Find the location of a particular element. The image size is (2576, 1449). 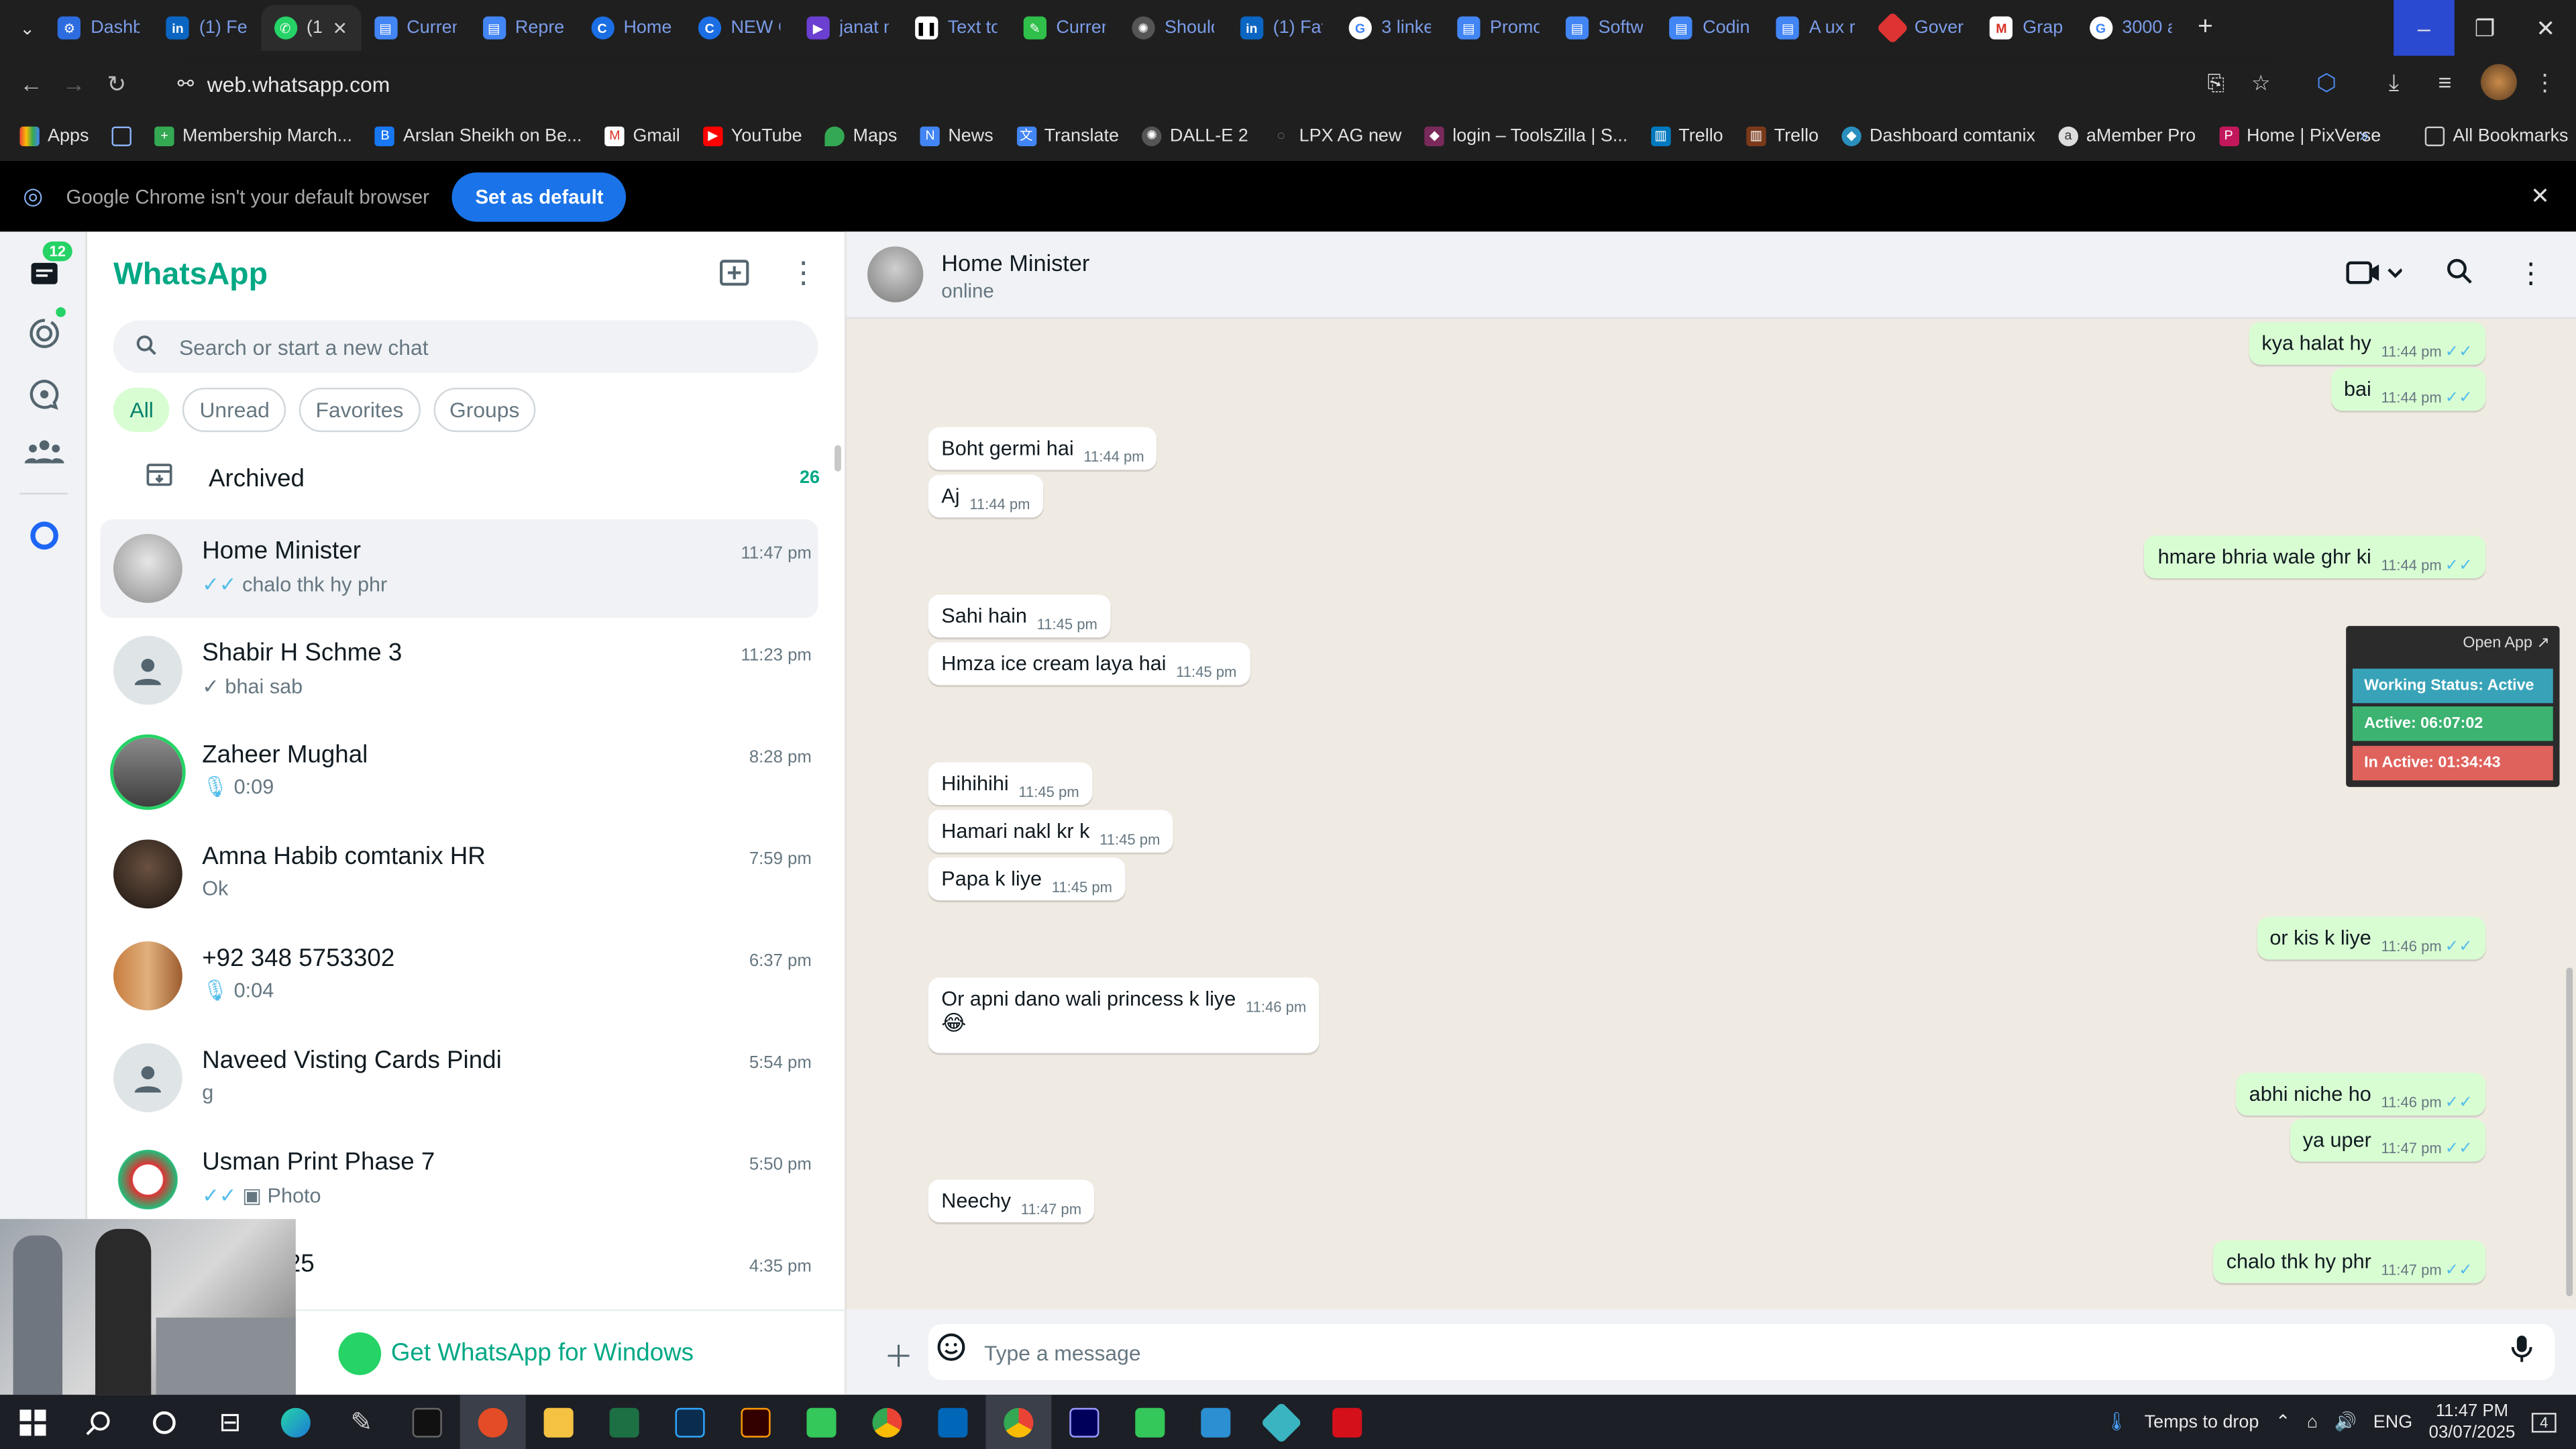

message-incoming: Aj 11:44 pm is located at coordinates (986, 496).